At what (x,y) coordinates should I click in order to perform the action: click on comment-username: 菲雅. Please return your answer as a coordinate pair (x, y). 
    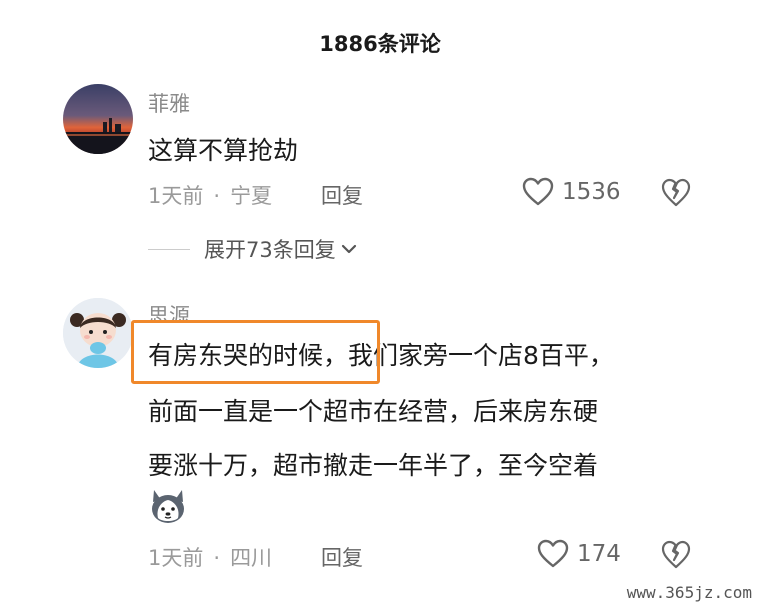
    Looking at the image, I should click on (169, 103).